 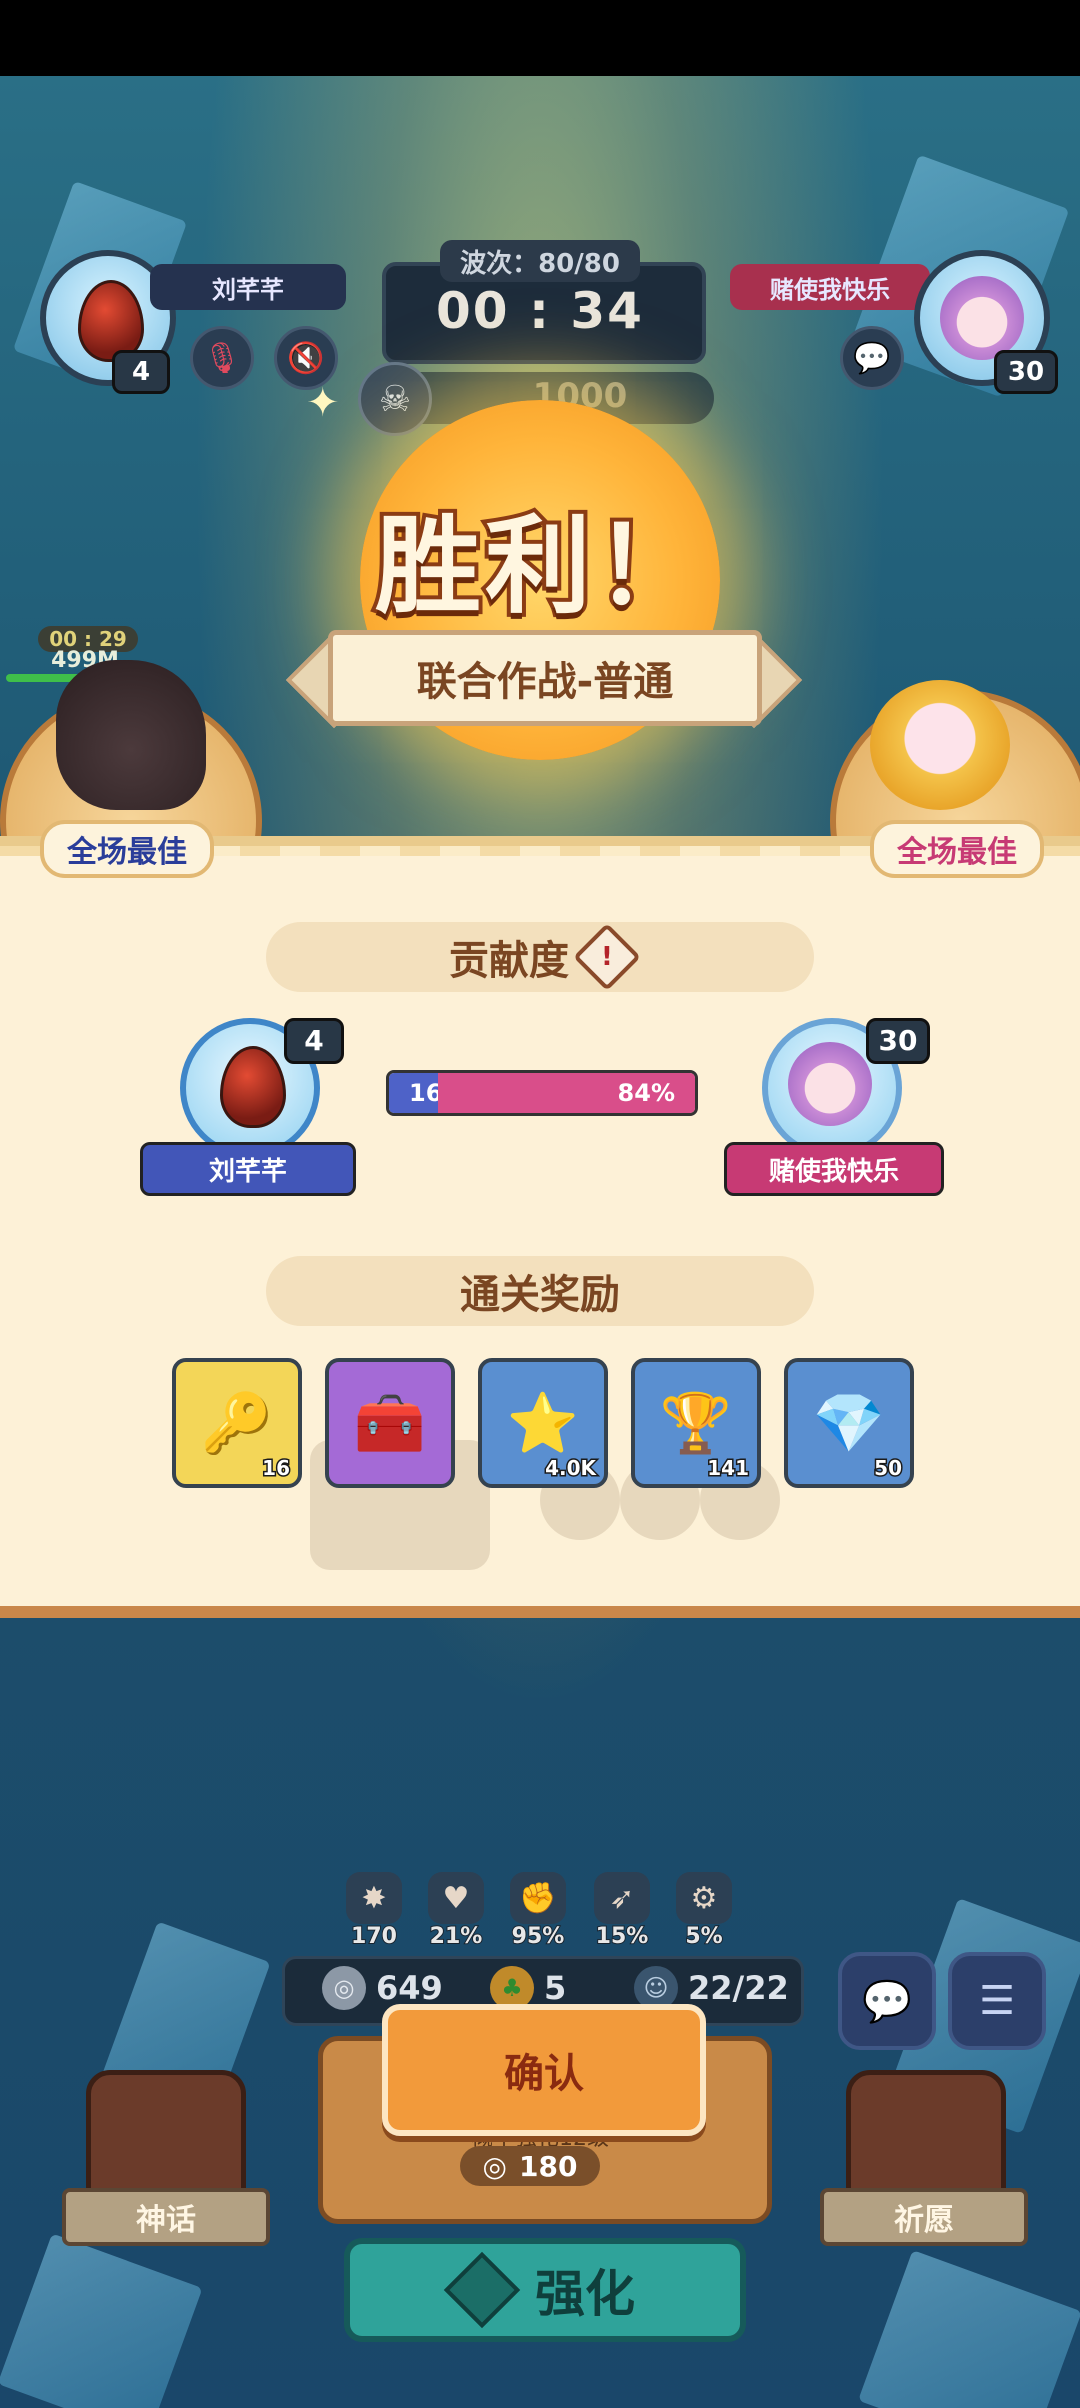 What do you see at coordinates (728, 1468) in the screenshot?
I see `reward-count: 141` at bounding box center [728, 1468].